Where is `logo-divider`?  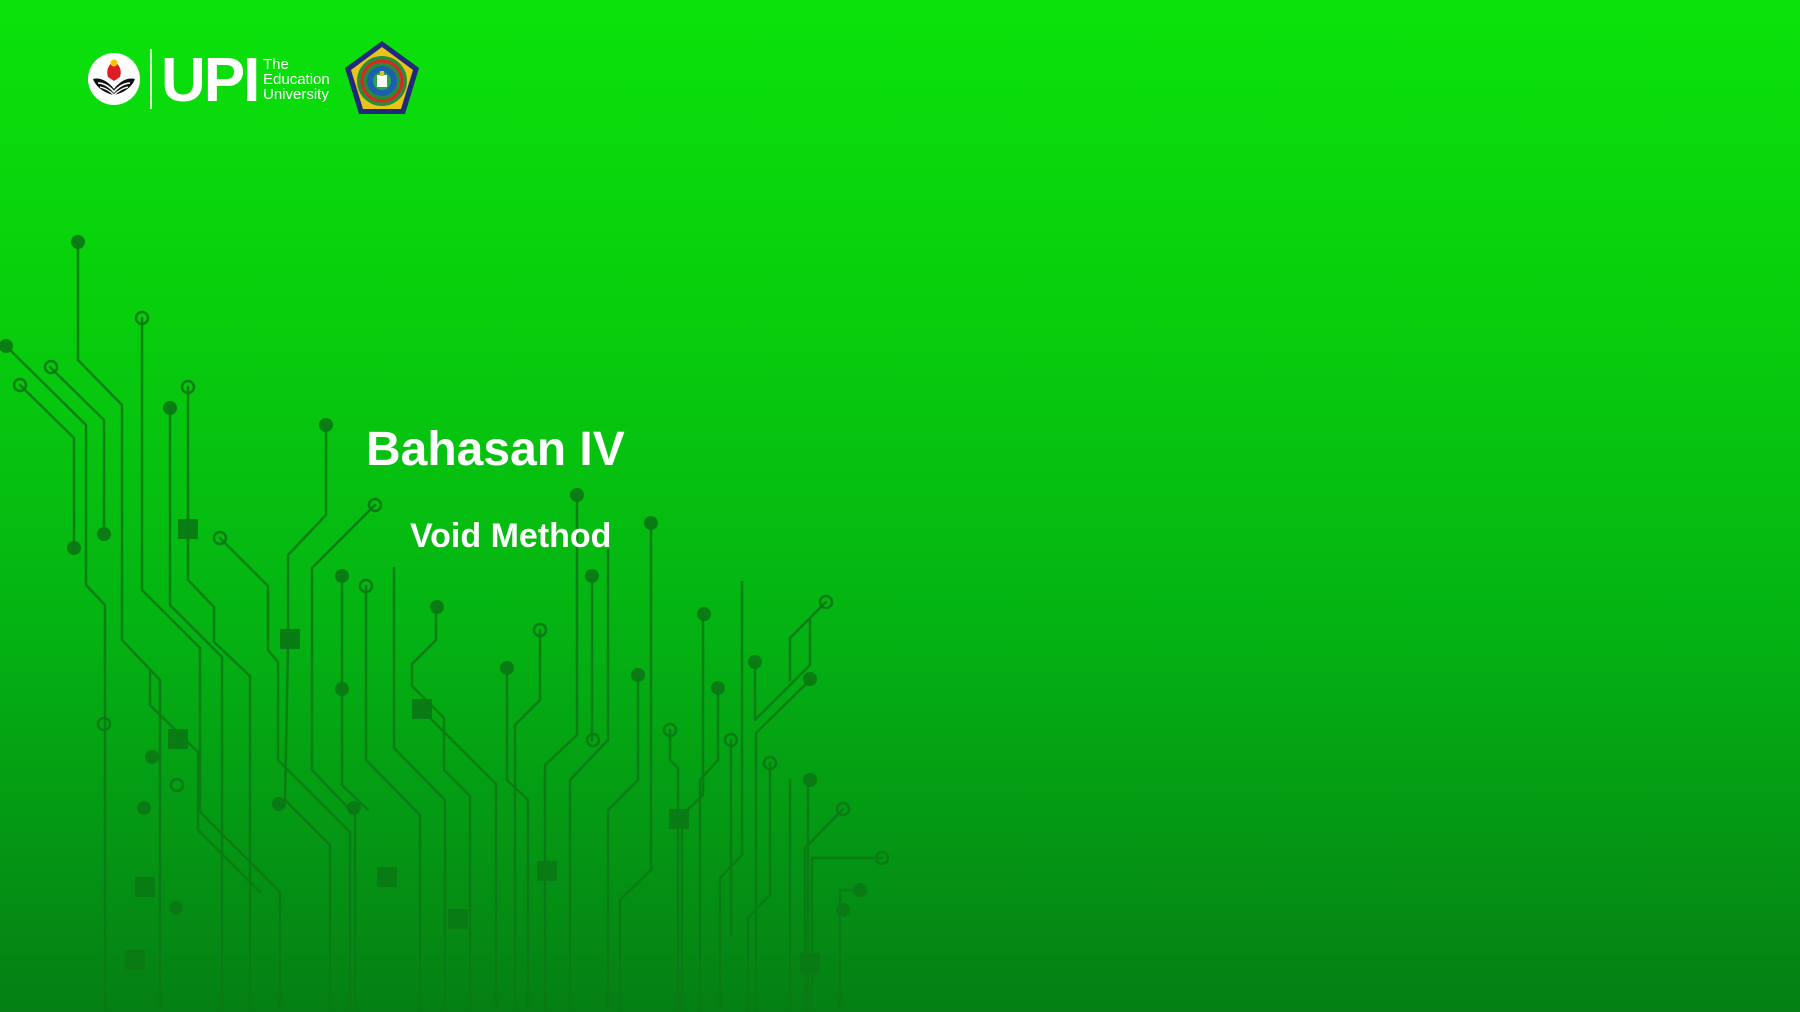
logo-divider is located at coordinates (151, 79).